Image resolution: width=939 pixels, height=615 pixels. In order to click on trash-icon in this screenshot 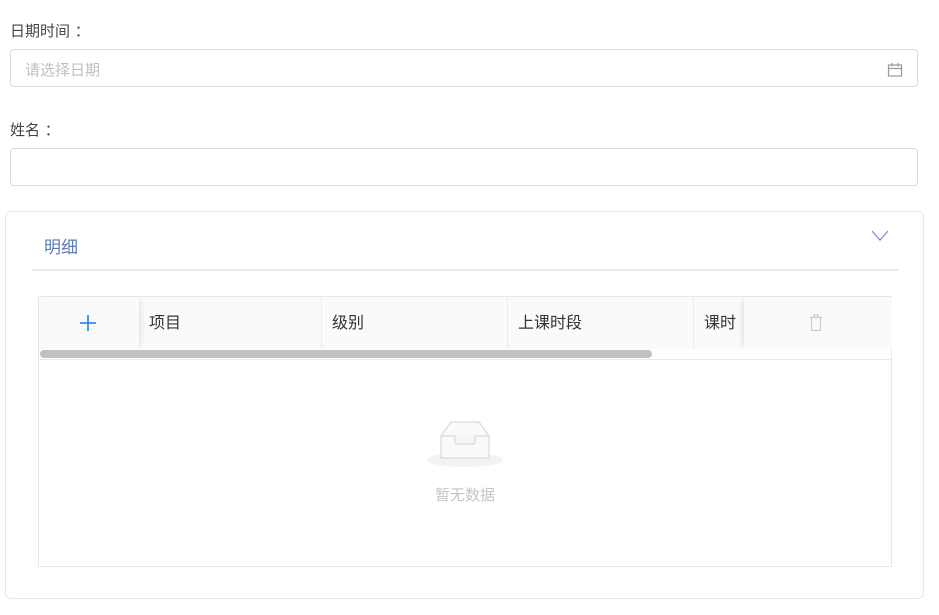, I will do `click(816, 323)`.